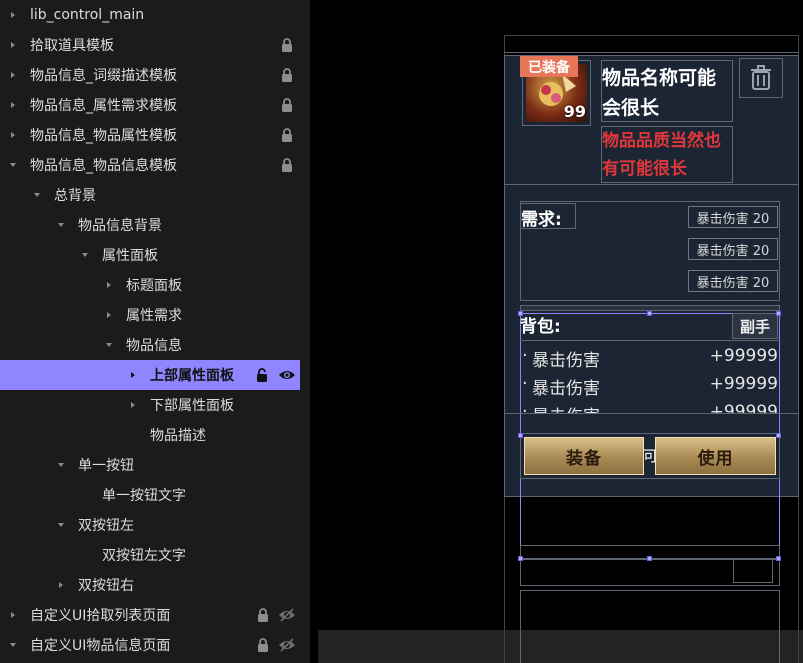 This screenshot has width=803, height=663. What do you see at coordinates (715, 456) in the screenshot?
I see `use-button: 使用` at bounding box center [715, 456].